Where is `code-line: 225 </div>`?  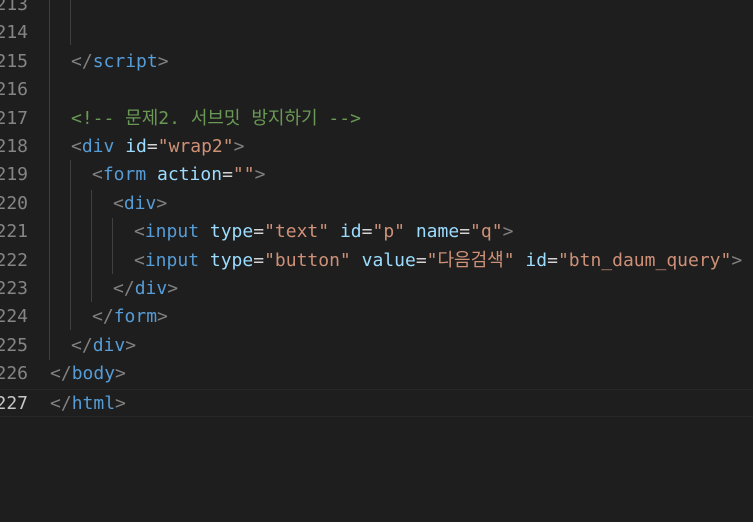
code-line: 225 </div> is located at coordinates (376, 346).